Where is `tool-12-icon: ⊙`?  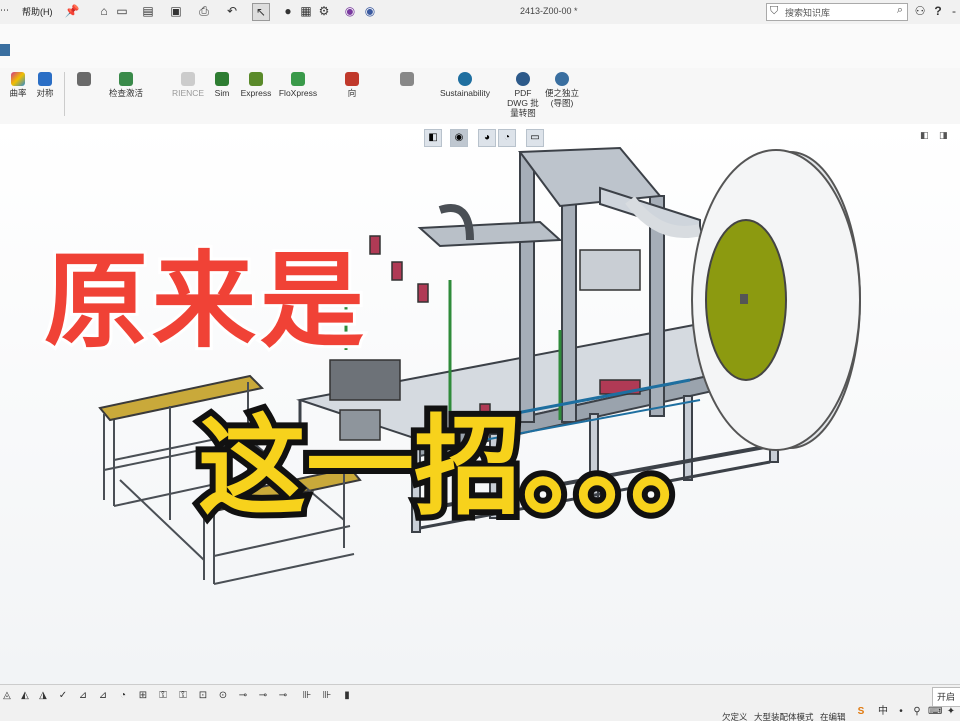
tool-12-icon: ⊙ is located at coordinates (223, 696).